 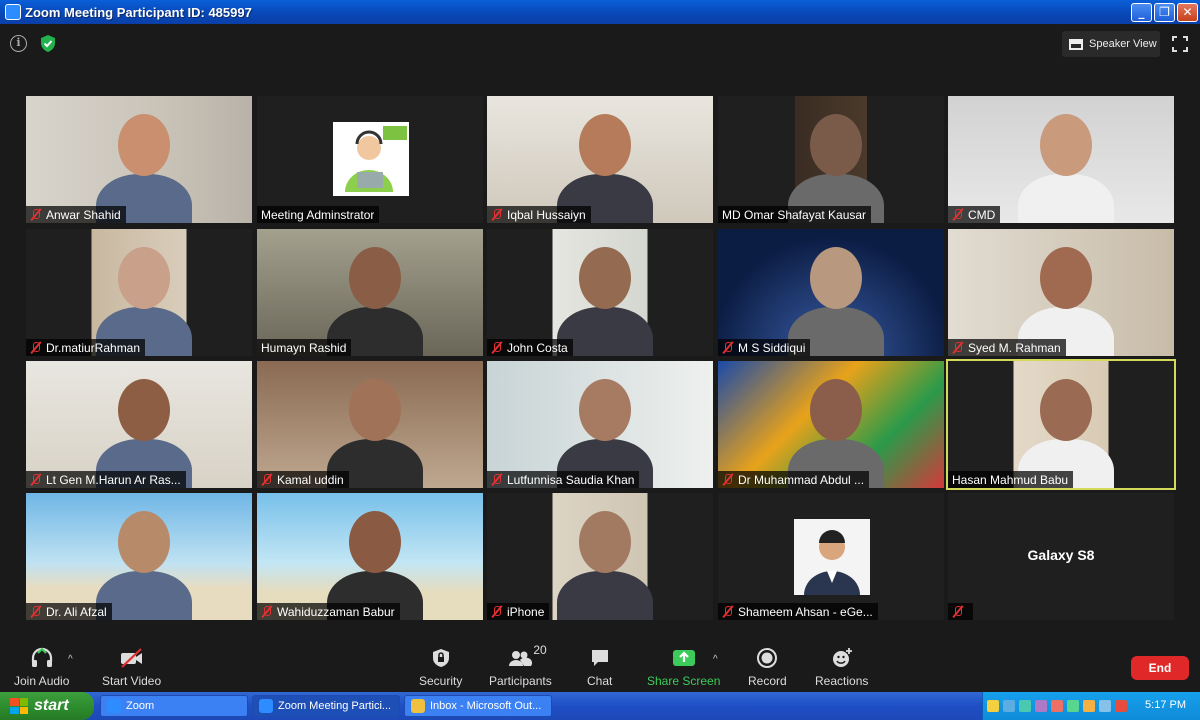 I want to click on reactions-label: Reactions, so click(x=842, y=681).